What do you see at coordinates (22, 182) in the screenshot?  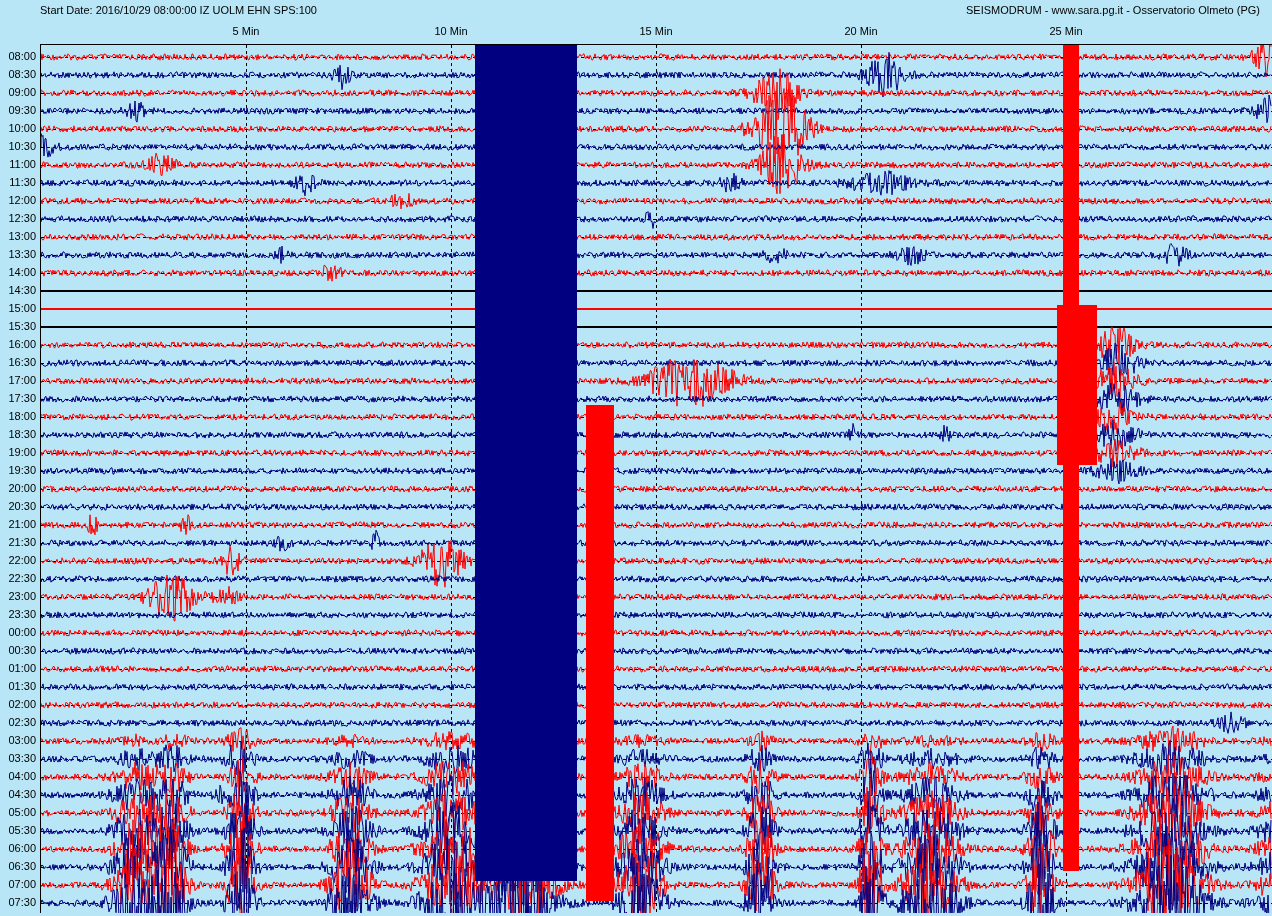 I see `time-label: 11:30` at bounding box center [22, 182].